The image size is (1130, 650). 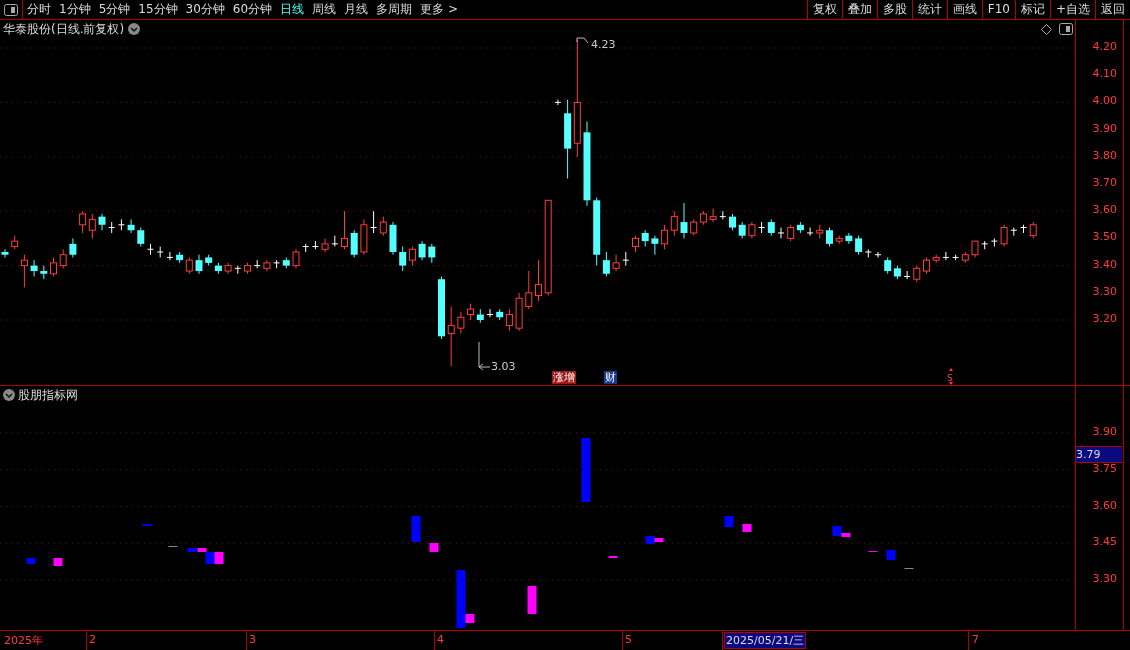 I want to click on toolbar-button: +自选, so click(x=1072, y=9).